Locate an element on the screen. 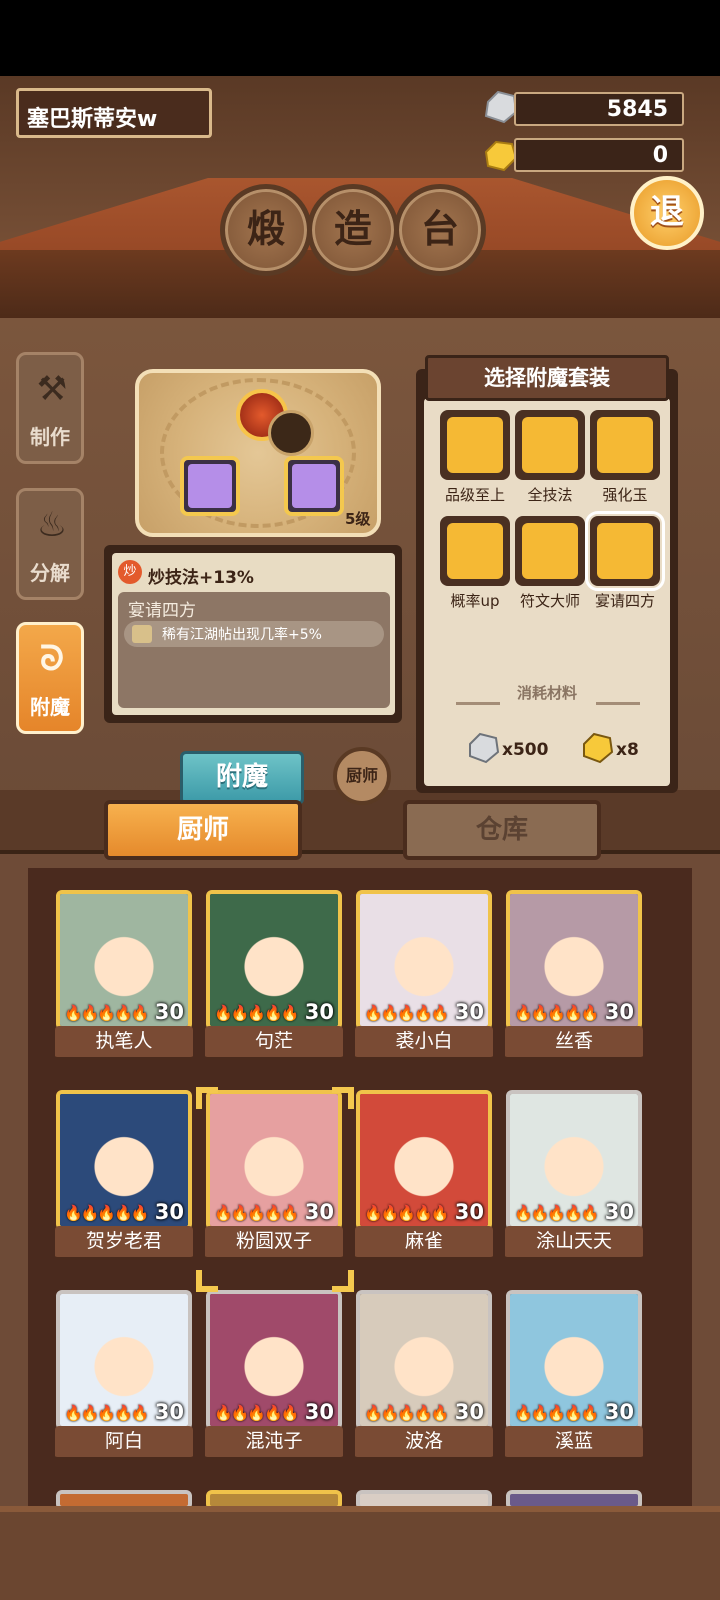 This screenshot has height=1600, width=720. set-name: 宴请四方 is located at coordinates (162, 611).